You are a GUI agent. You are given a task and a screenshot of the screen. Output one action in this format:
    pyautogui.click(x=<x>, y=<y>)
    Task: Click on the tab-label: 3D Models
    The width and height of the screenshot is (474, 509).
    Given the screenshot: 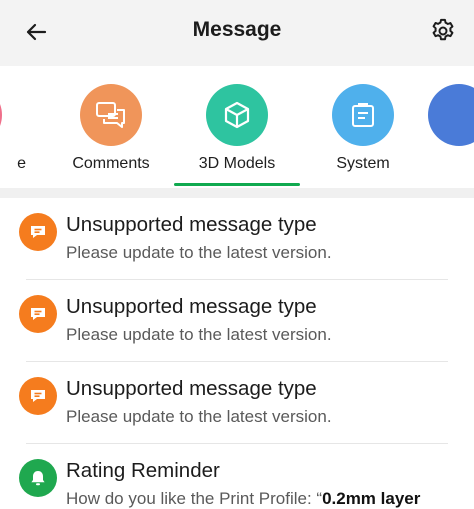 What is the action you would take?
    pyautogui.click(x=237, y=163)
    